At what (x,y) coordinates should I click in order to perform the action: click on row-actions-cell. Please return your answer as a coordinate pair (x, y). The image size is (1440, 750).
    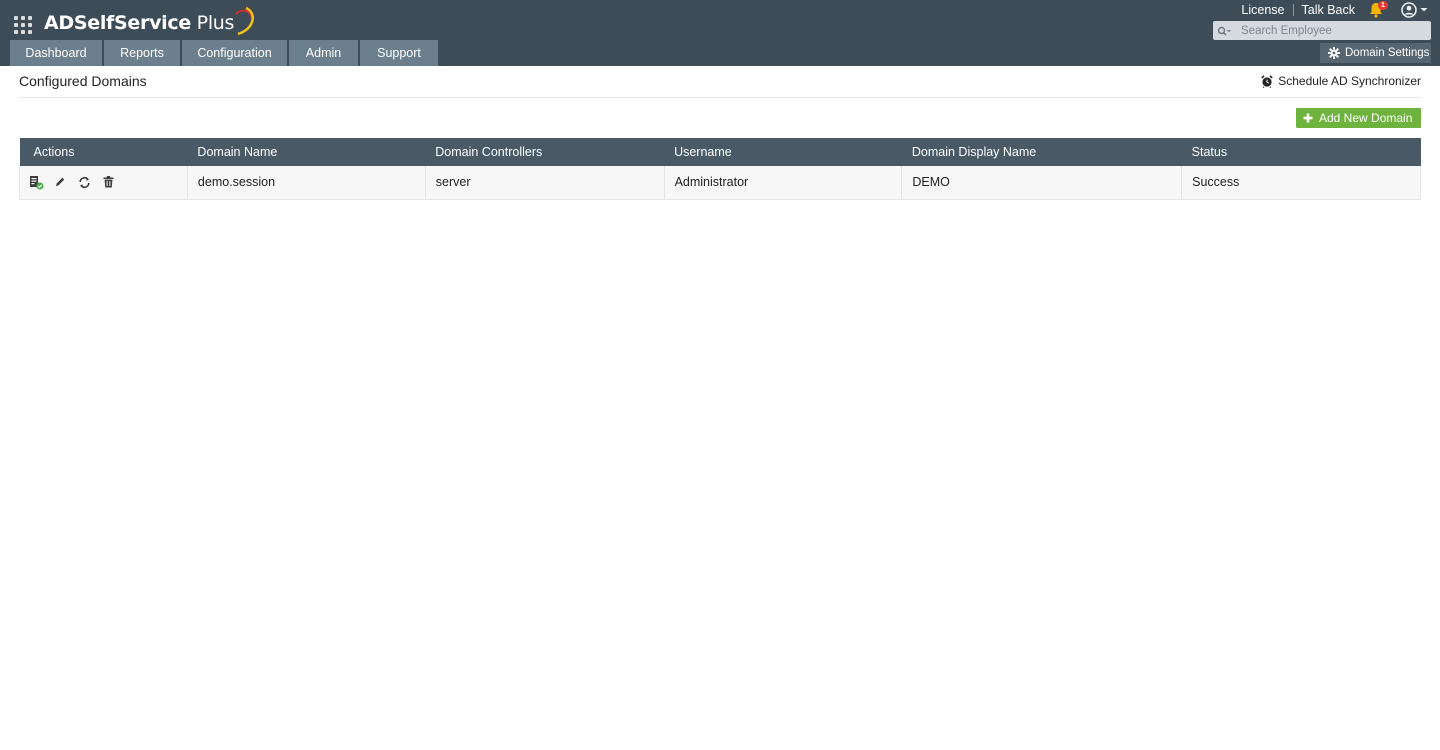
    Looking at the image, I should click on (103, 183).